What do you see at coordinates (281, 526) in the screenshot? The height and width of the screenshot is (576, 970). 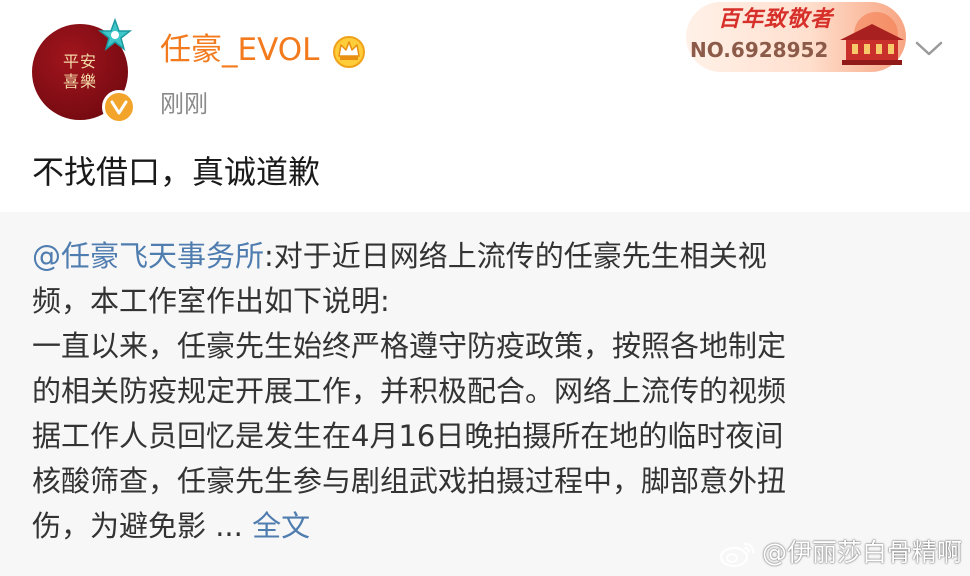 I see `full-text-link: 全文` at bounding box center [281, 526].